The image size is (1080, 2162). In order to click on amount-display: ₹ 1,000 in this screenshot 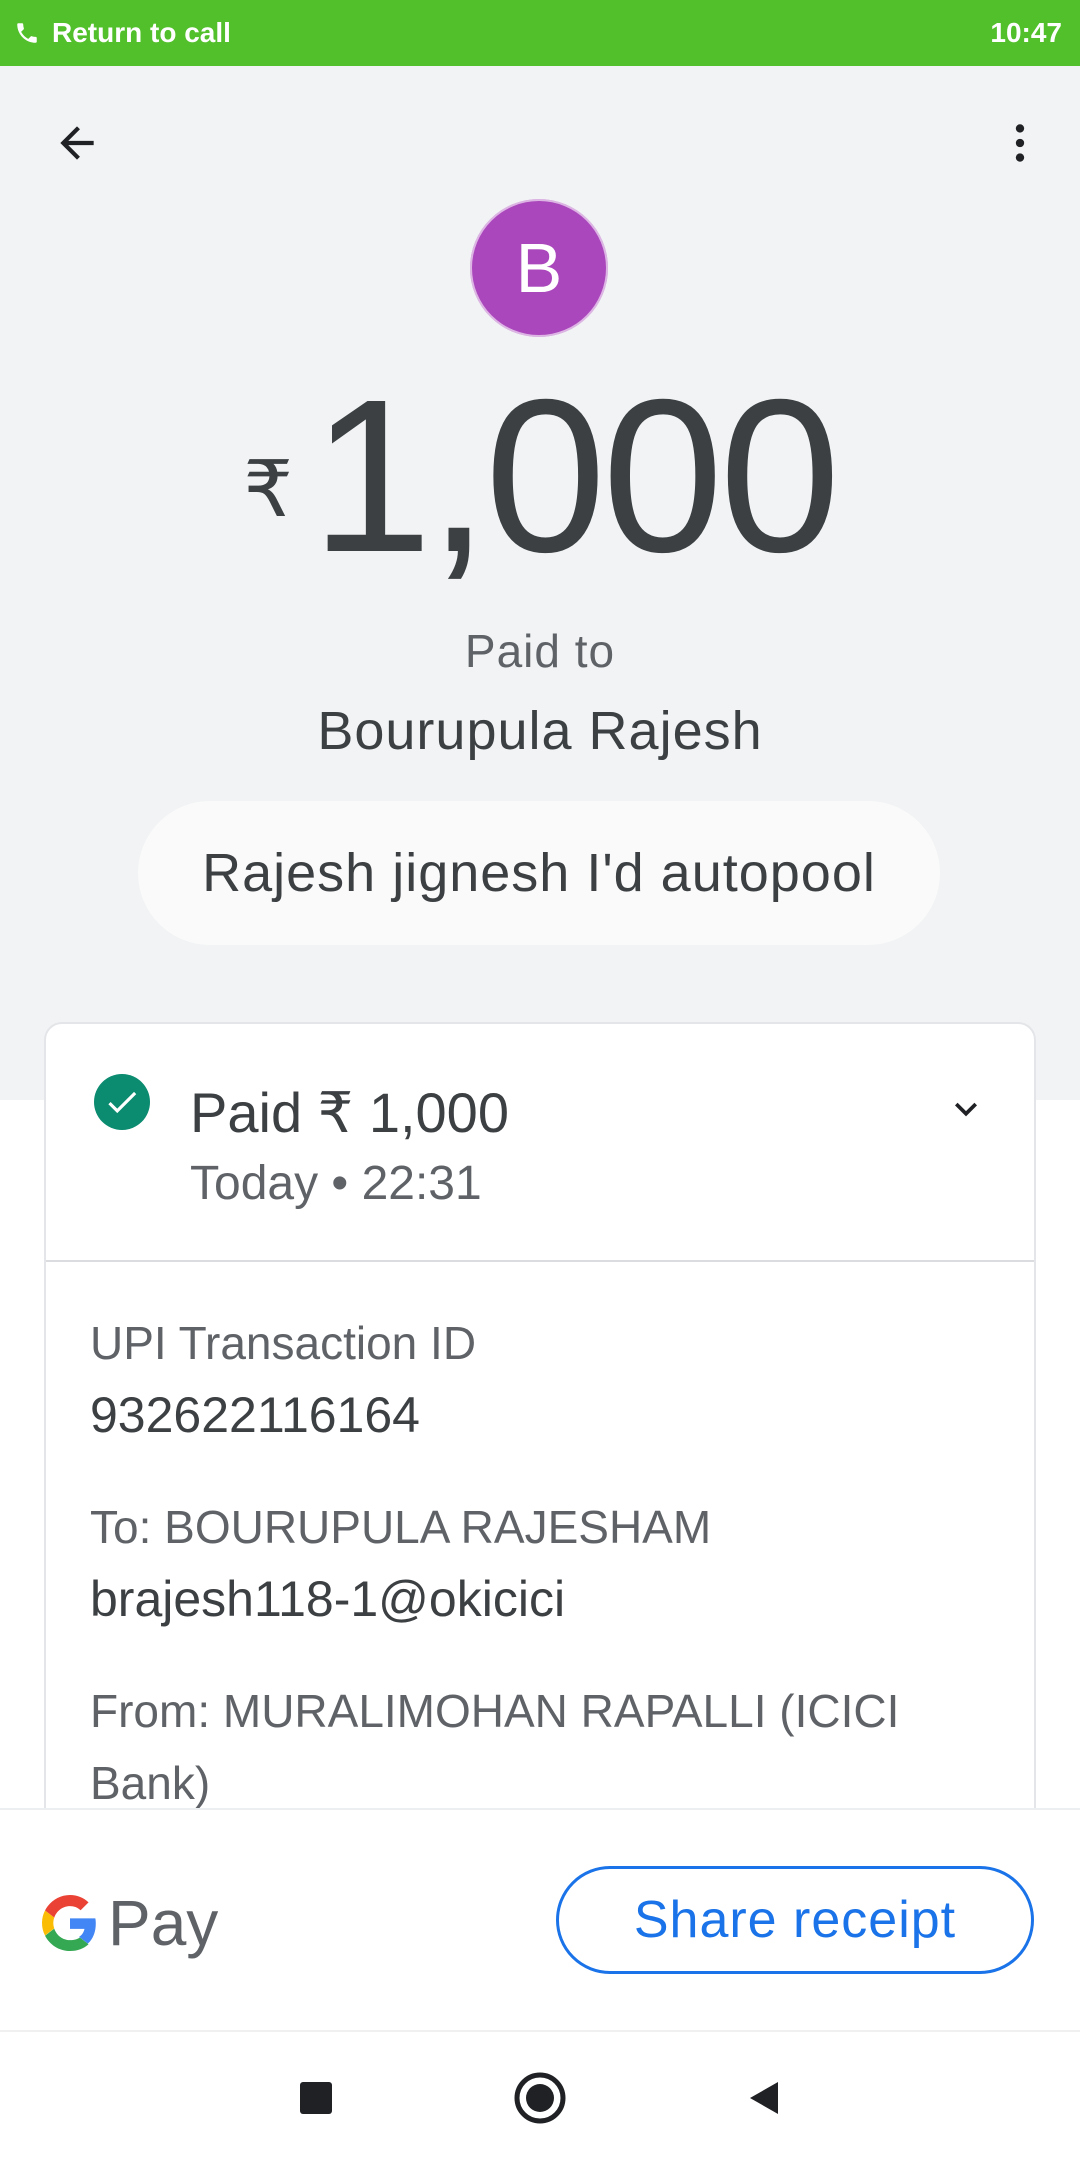, I will do `click(540, 477)`.